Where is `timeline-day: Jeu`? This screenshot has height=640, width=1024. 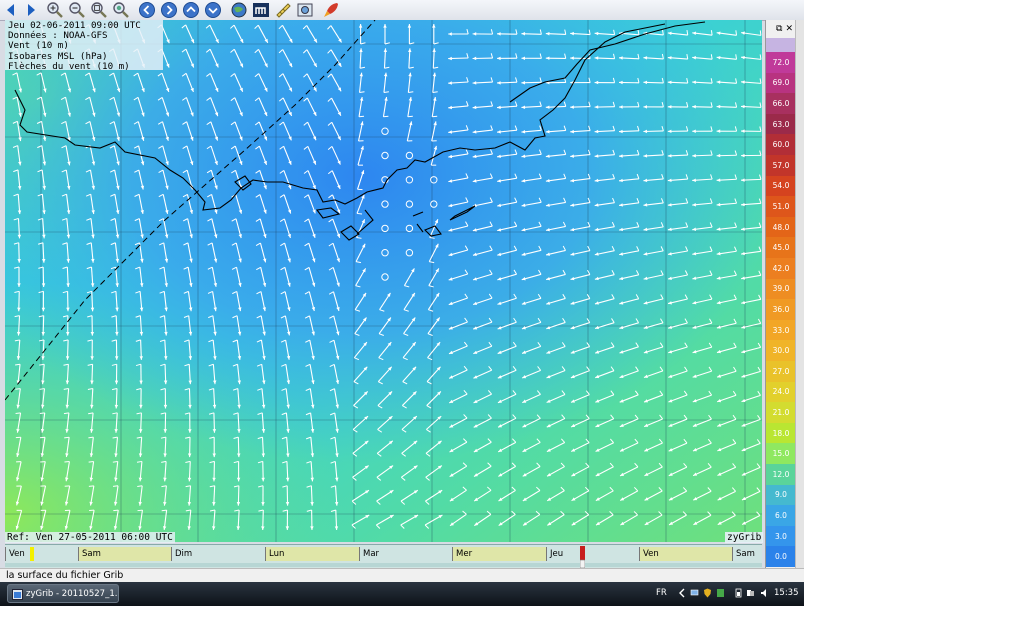
timeline-day: Jeu is located at coordinates (592, 554).